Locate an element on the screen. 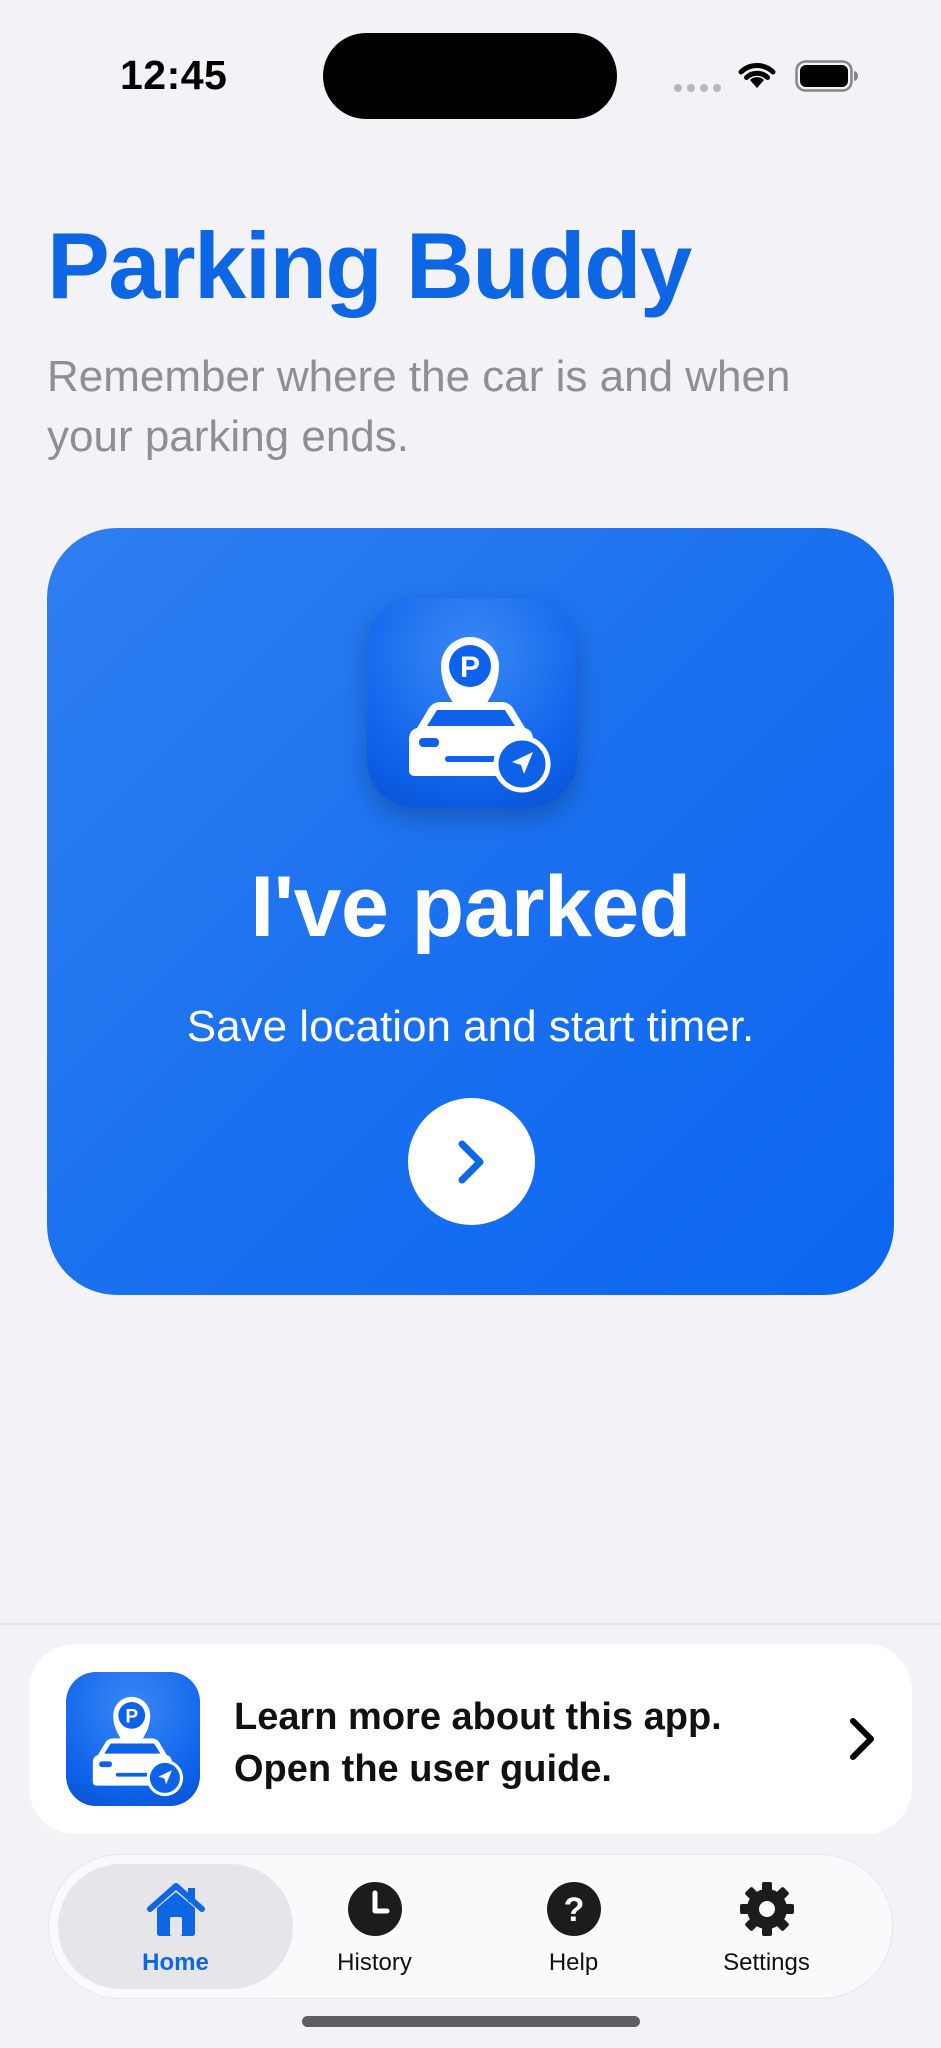  battery-icon is located at coordinates (826, 76).